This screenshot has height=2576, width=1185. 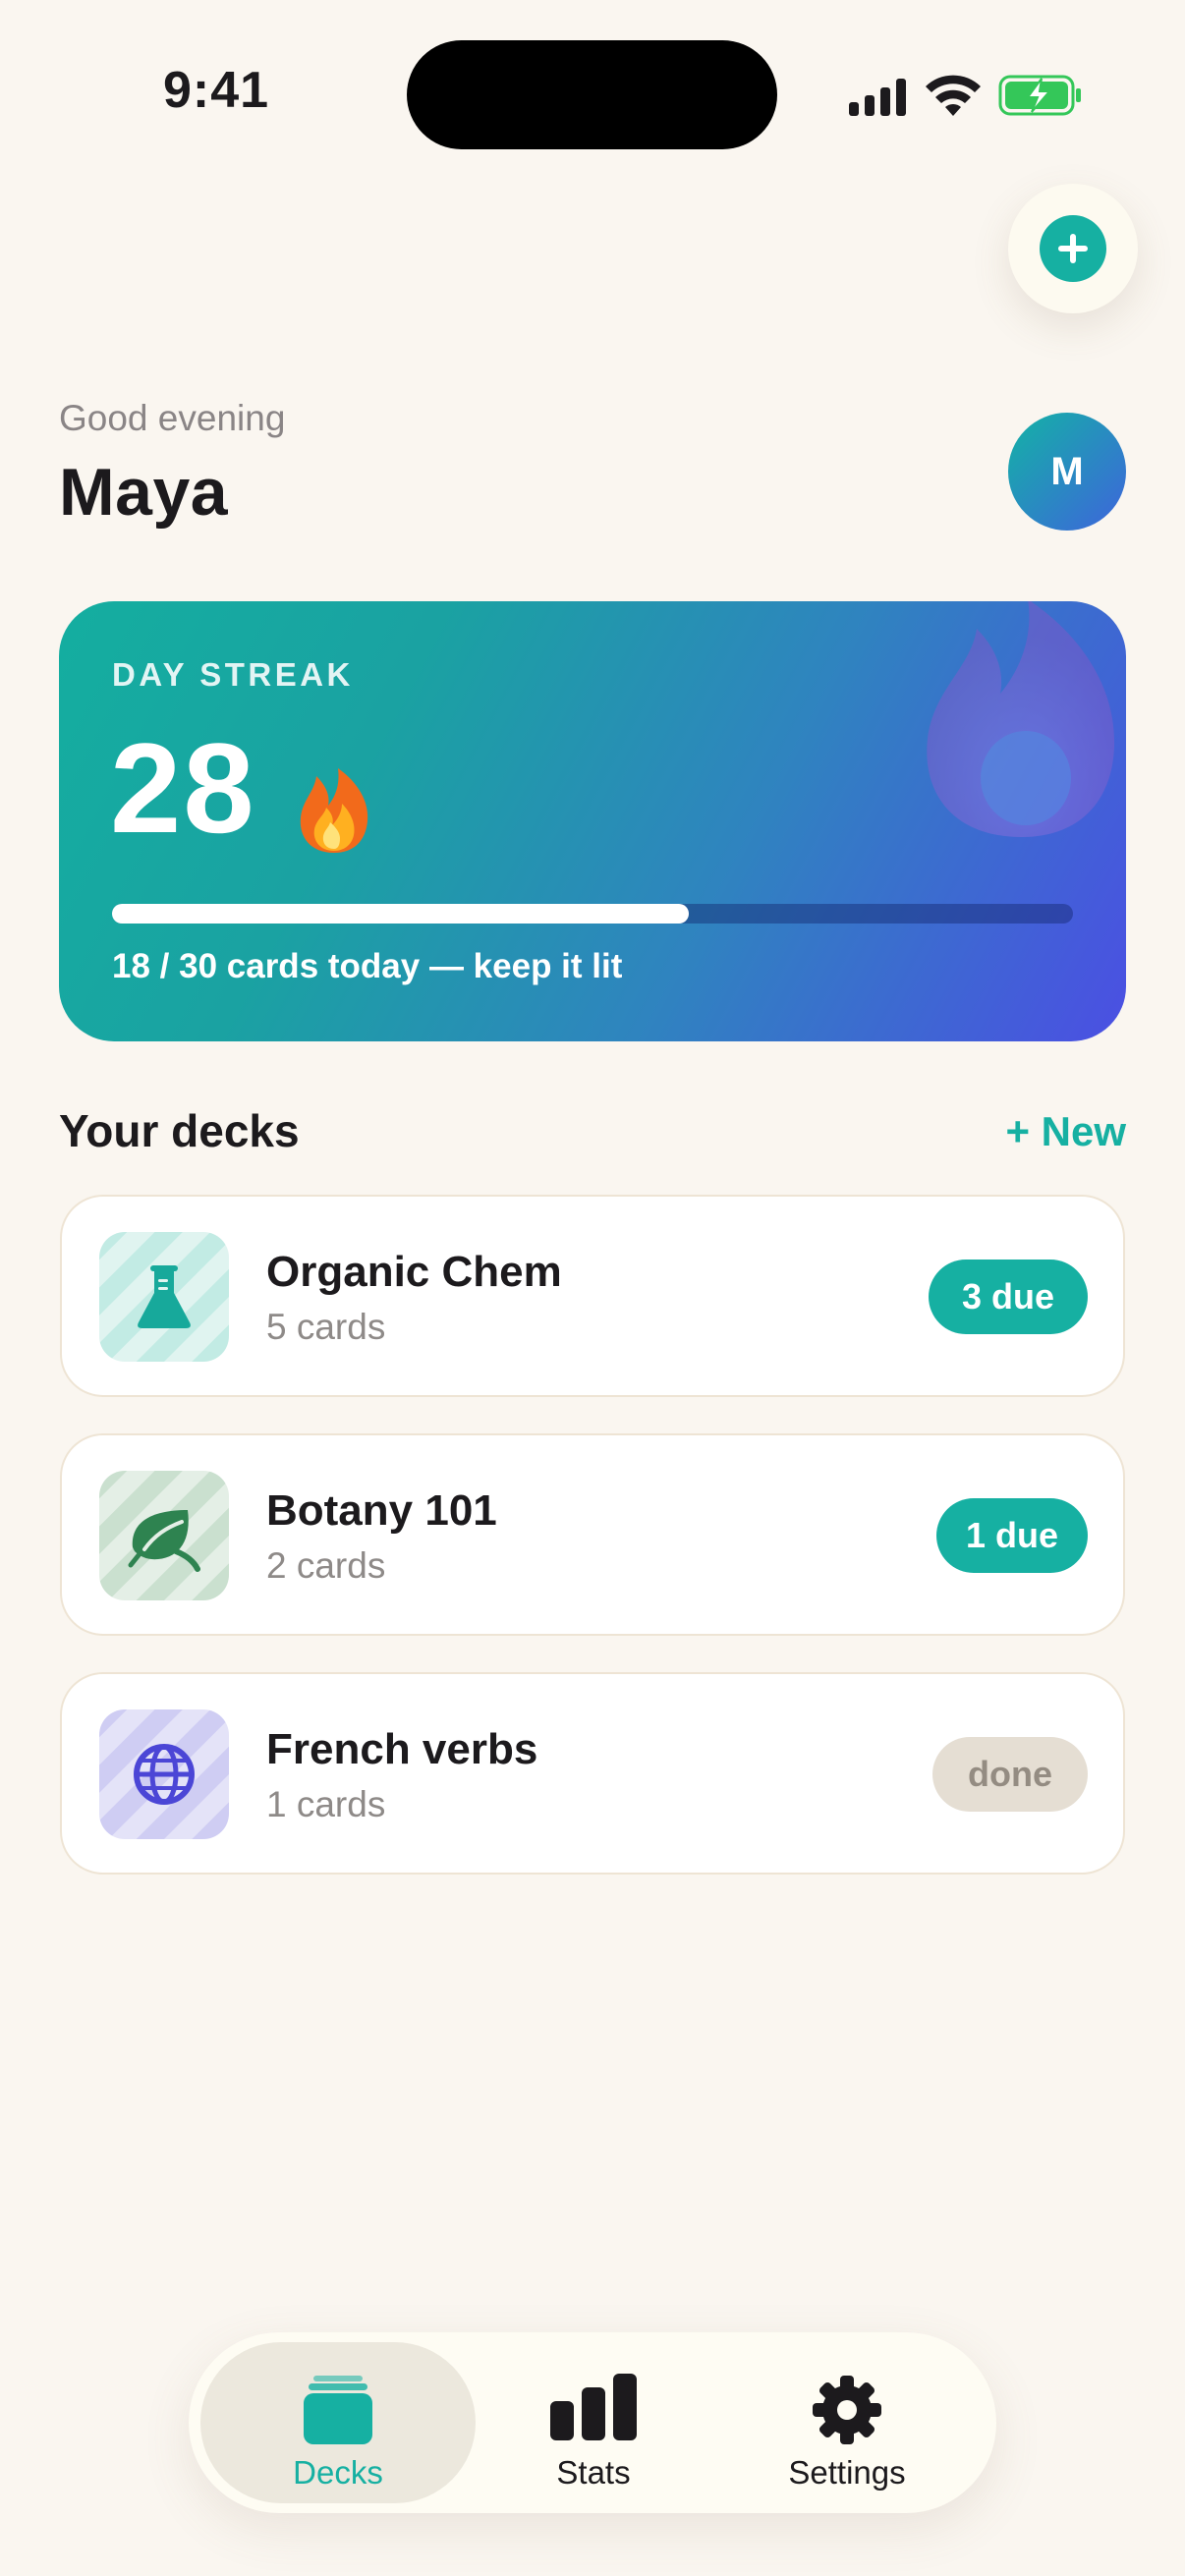 What do you see at coordinates (183, 788) in the screenshot?
I see `streak-count: 28` at bounding box center [183, 788].